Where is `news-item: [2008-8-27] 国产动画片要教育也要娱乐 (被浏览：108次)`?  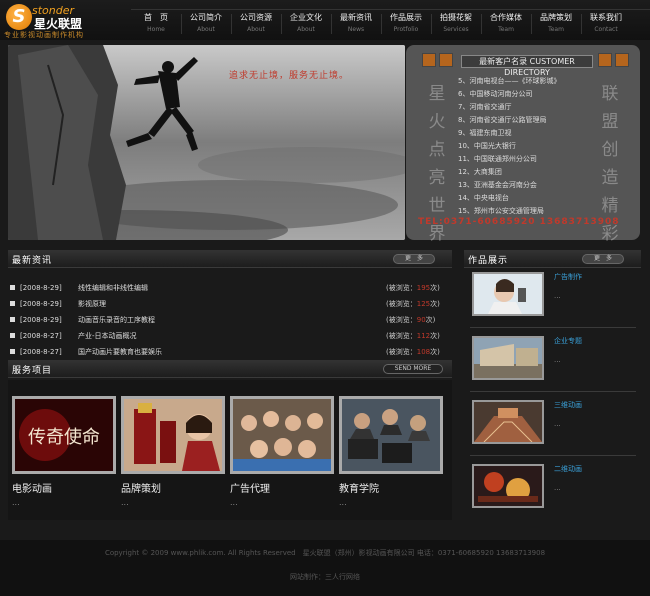 news-item: [2008-8-27] 国产动画片要教育也要娱乐 (被浏览：108次) is located at coordinates (228, 352).